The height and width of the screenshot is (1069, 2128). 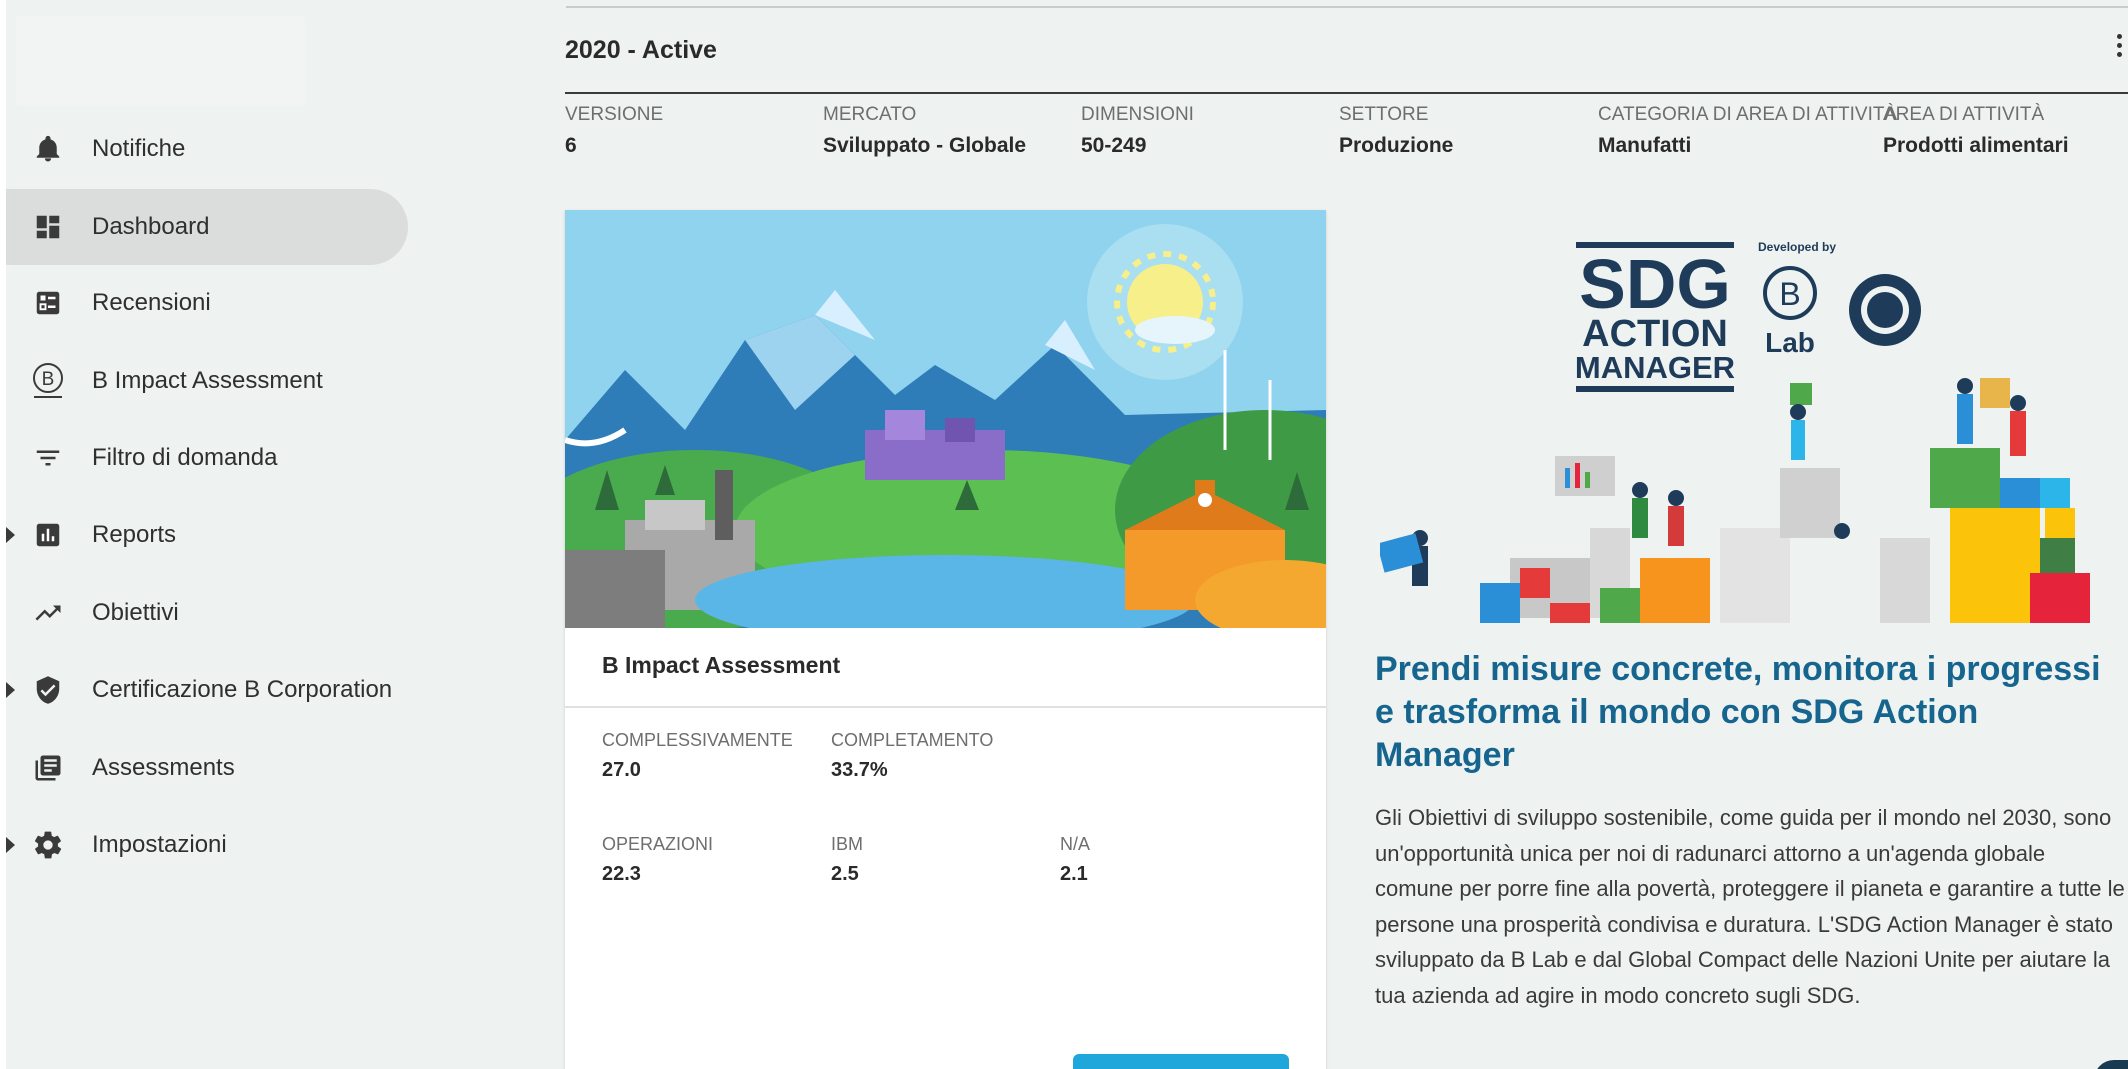 What do you see at coordinates (1396, 131) in the screenshot?
I see `meta-settore: SETTORE Produzione` at bounding box center [1396, 131].